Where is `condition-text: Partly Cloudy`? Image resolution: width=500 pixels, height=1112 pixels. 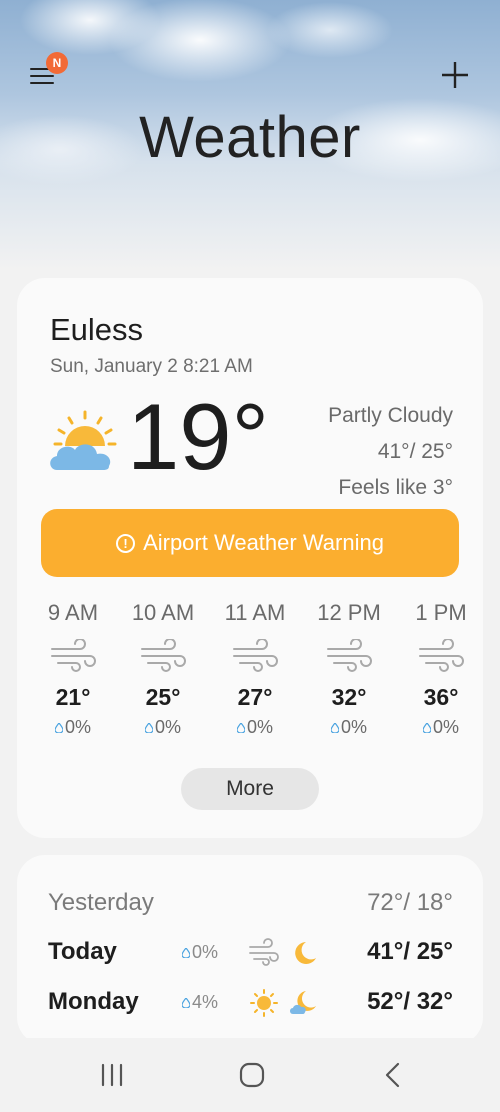
condition-text: Partly Cloudy is located at coordinates (390, 415).